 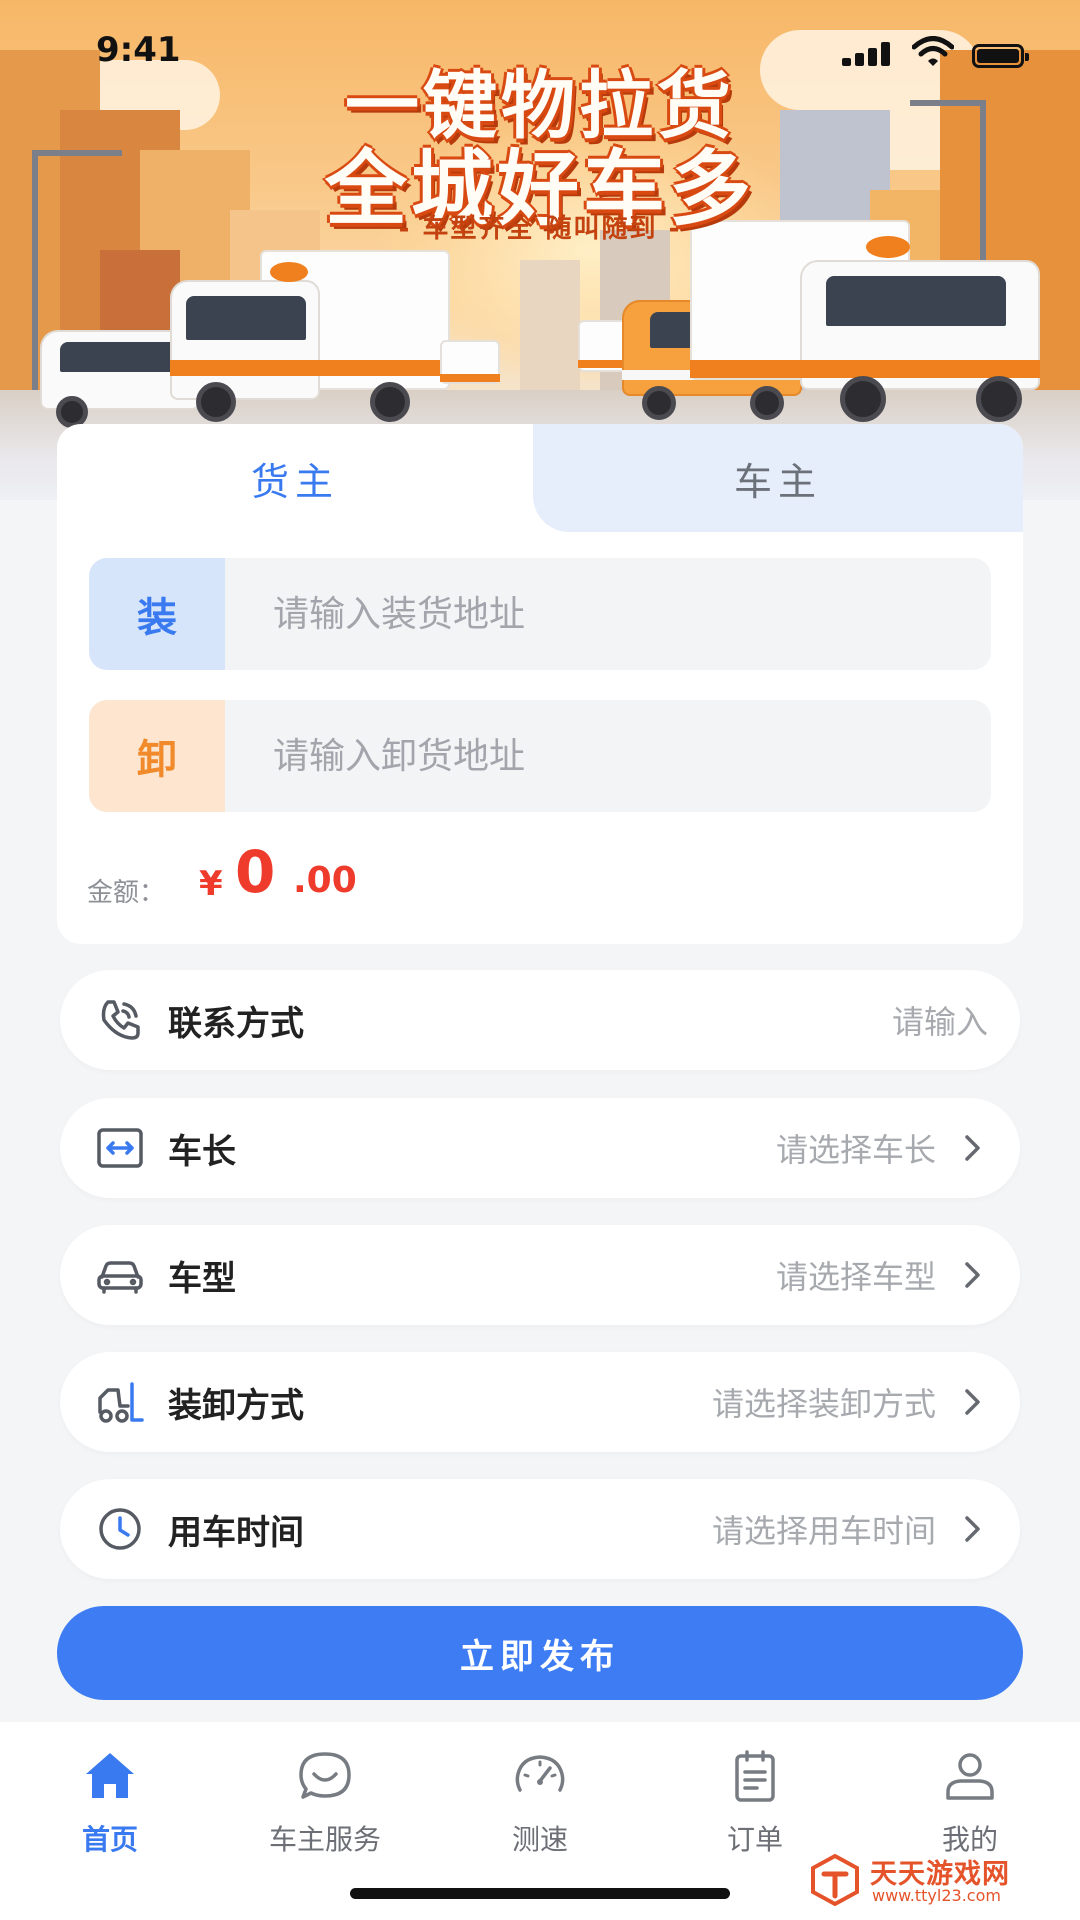 I want to click on vehicle-type-row: 车型 请选择车型, so click(x=540, y=1275).